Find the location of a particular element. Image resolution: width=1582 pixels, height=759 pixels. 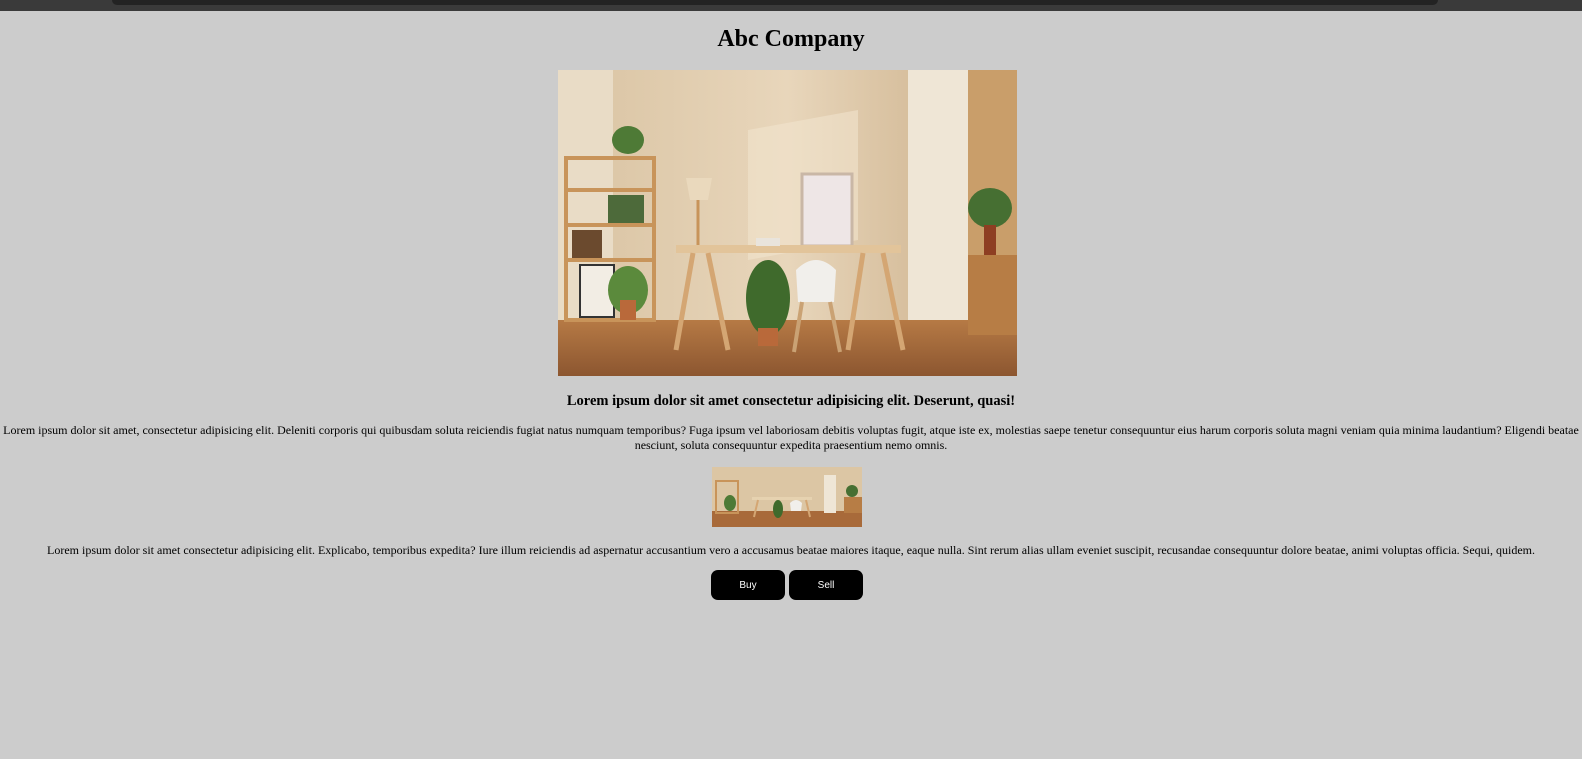

thumbnail-image is located at coordinates (787, 497).